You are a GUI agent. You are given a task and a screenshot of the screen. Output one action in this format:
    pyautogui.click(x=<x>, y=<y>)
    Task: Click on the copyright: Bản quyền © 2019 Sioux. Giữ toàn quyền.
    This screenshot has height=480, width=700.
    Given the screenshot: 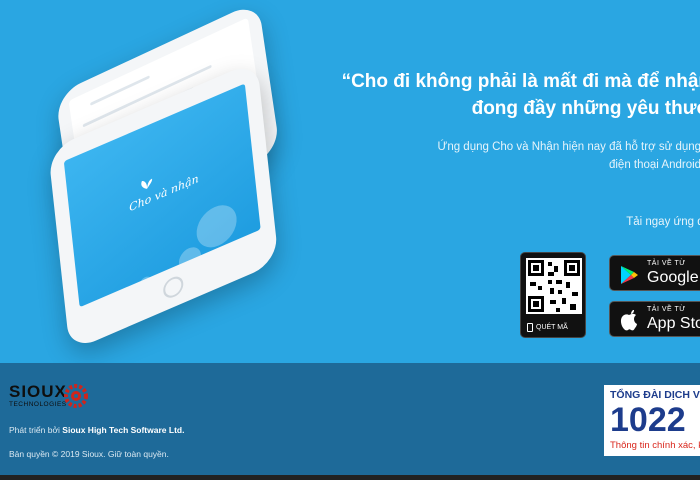 What is the action you would take?
    pyautogui.click(x=89, y=454)
    